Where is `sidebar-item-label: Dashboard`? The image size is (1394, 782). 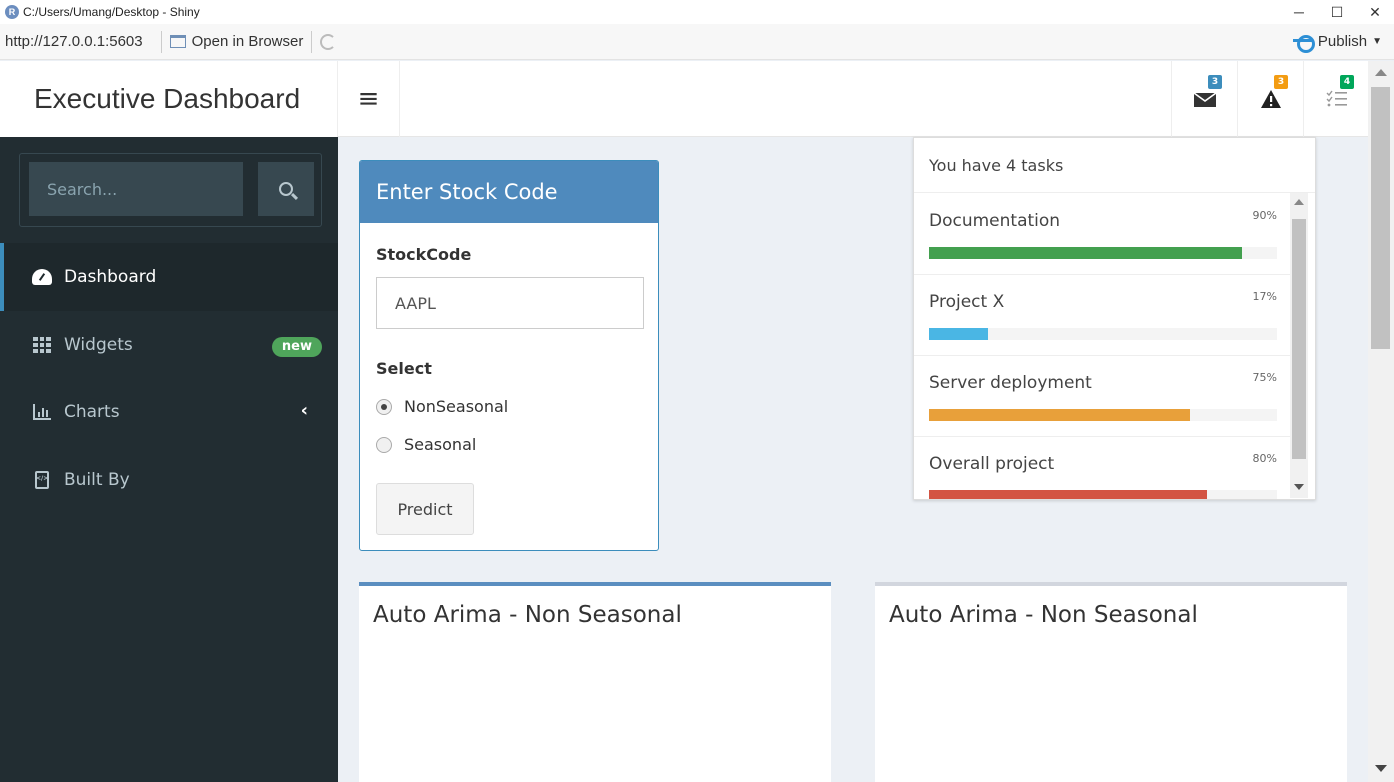
sidebar-item-label: Dashboard is located at coordinates (110, 277).